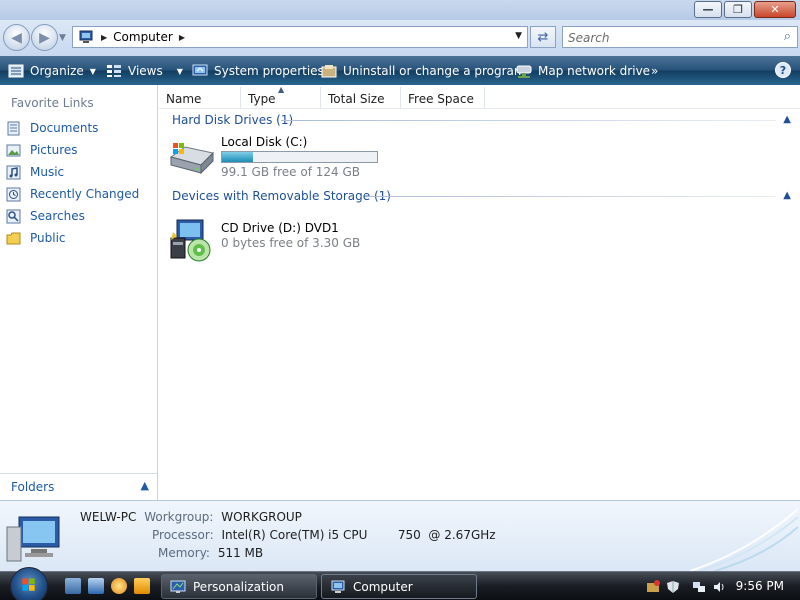 The height and width of the screenshot is (600, 800). Describe the element at coordinates (57, 71) in the screenshot. I see `organize-label: Organize` at that location.